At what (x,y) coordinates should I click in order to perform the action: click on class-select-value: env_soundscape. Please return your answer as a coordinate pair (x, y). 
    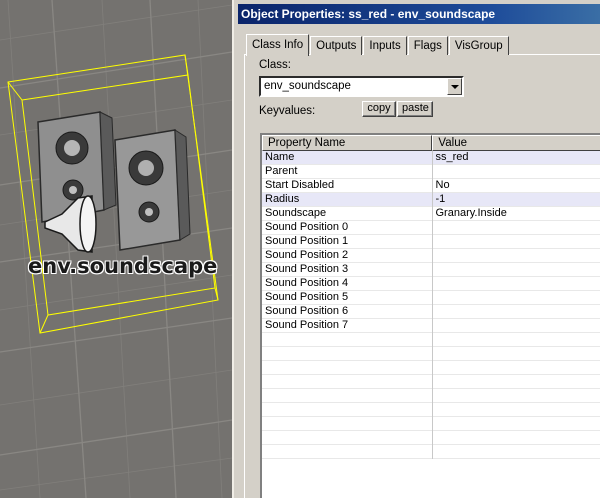
    Looking at the image, I should click on (307, 86).